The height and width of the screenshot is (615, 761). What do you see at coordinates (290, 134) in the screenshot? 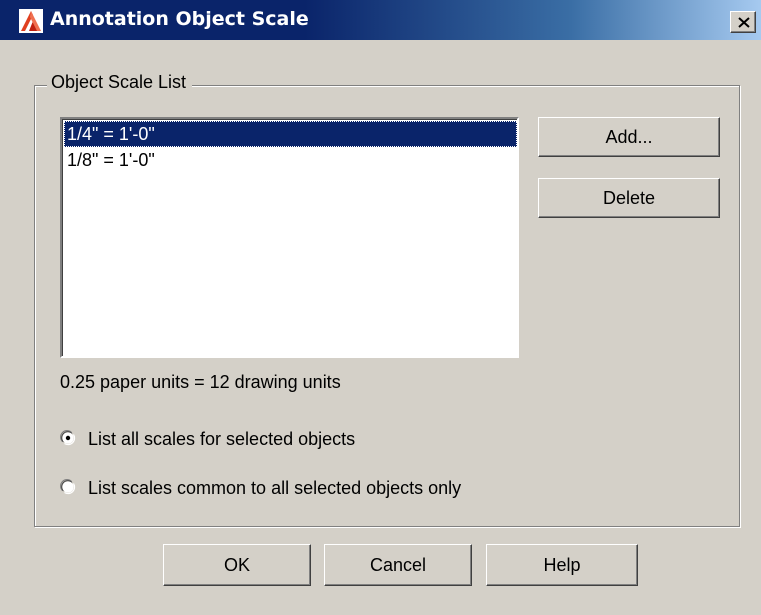
I see `list-item-scale-1-4: 1/4" = 1'-0"` at bounding box center [290, 134].